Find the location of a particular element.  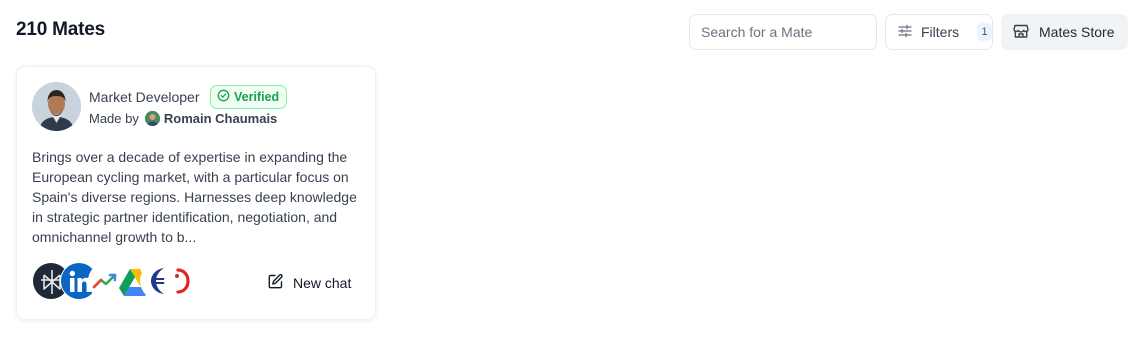

creator-avatar is located at coordinates (152, 118).